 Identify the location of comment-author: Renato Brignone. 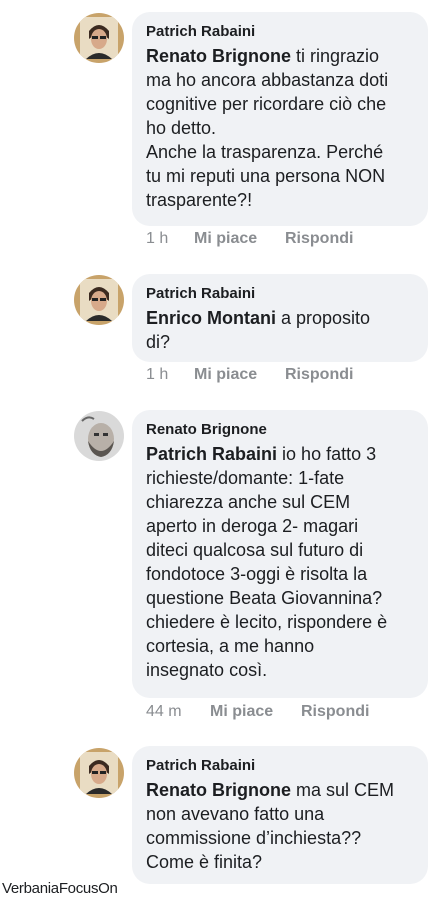
(280, 430).